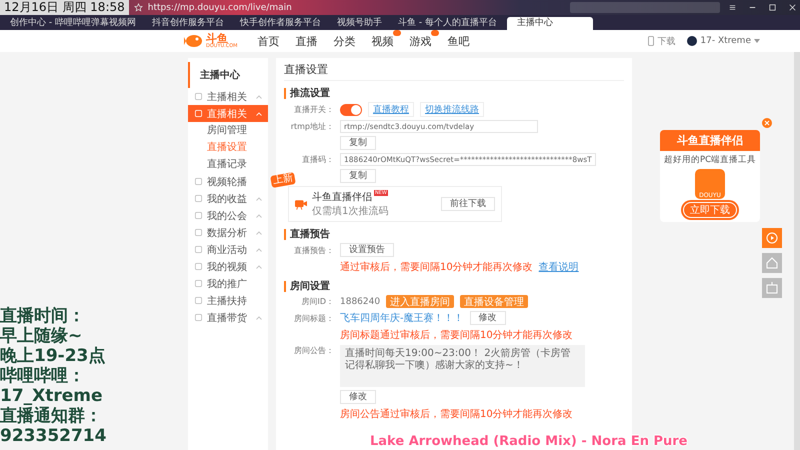  What do you see at coordinates (692, 41) in the screenshot?
I see `avatar-icon` at bounding box center [692, 41].